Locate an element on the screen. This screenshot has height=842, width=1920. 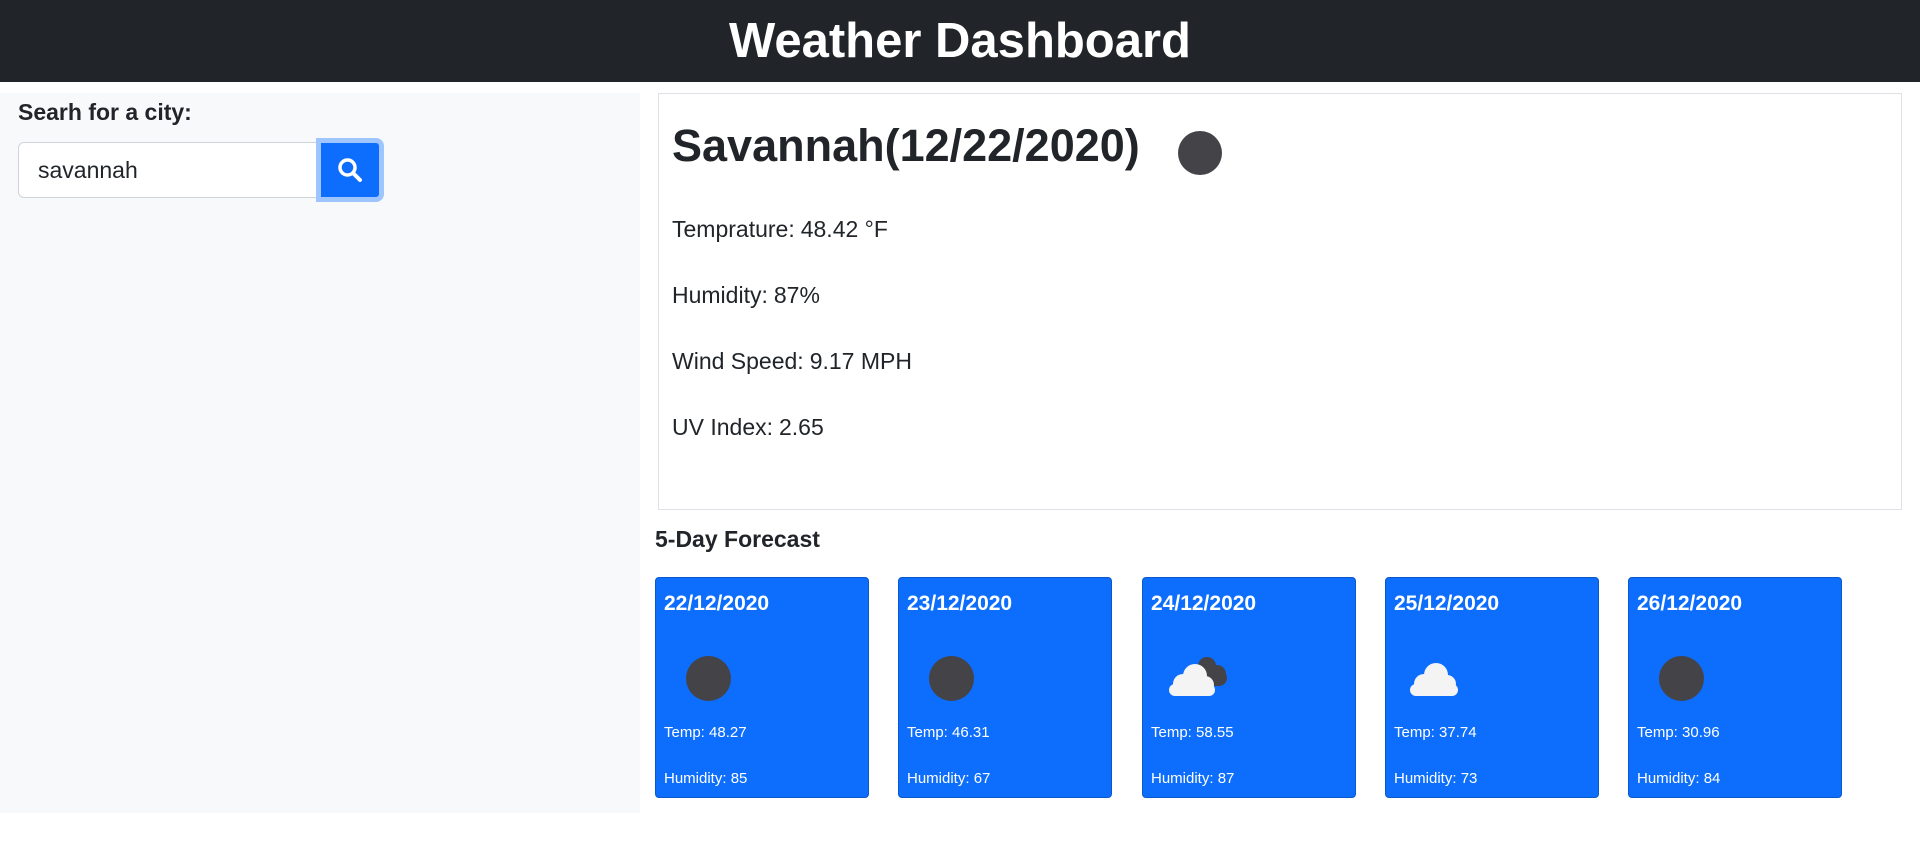
forecast-humidity: Humidity: 85 is located at coordinates (706, 778).